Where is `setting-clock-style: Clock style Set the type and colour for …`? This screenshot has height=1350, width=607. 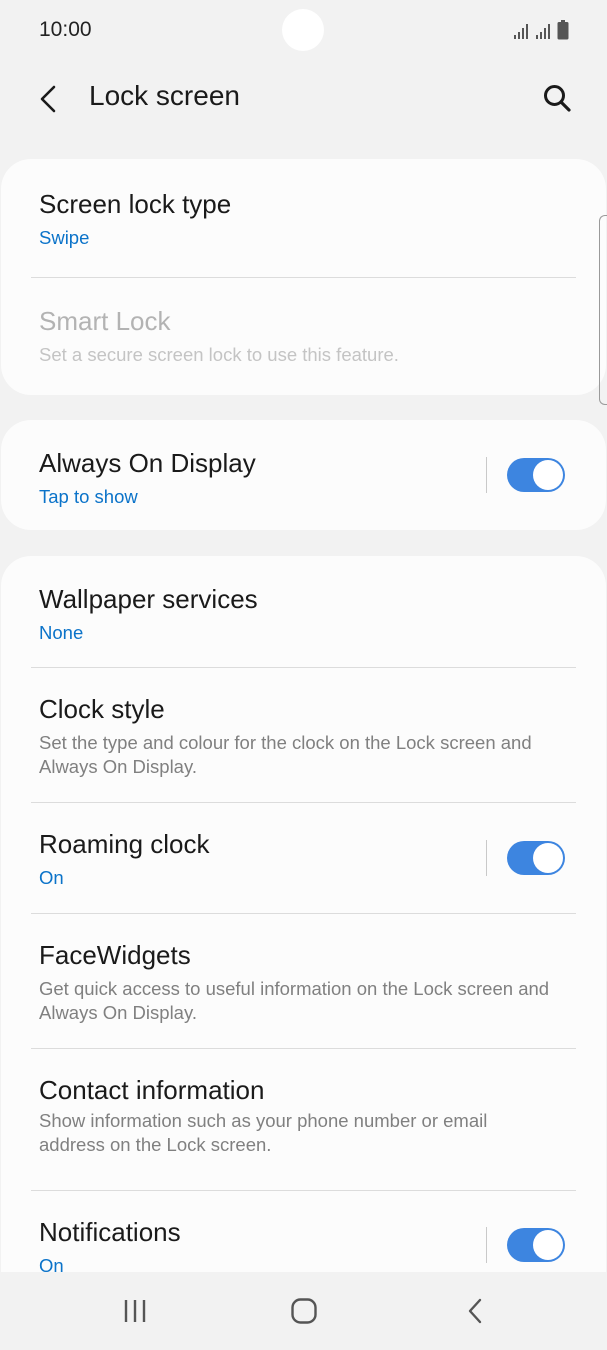
setting-clock-style: Clock style Set the type and colour for … is located at coordinates (303, 735).